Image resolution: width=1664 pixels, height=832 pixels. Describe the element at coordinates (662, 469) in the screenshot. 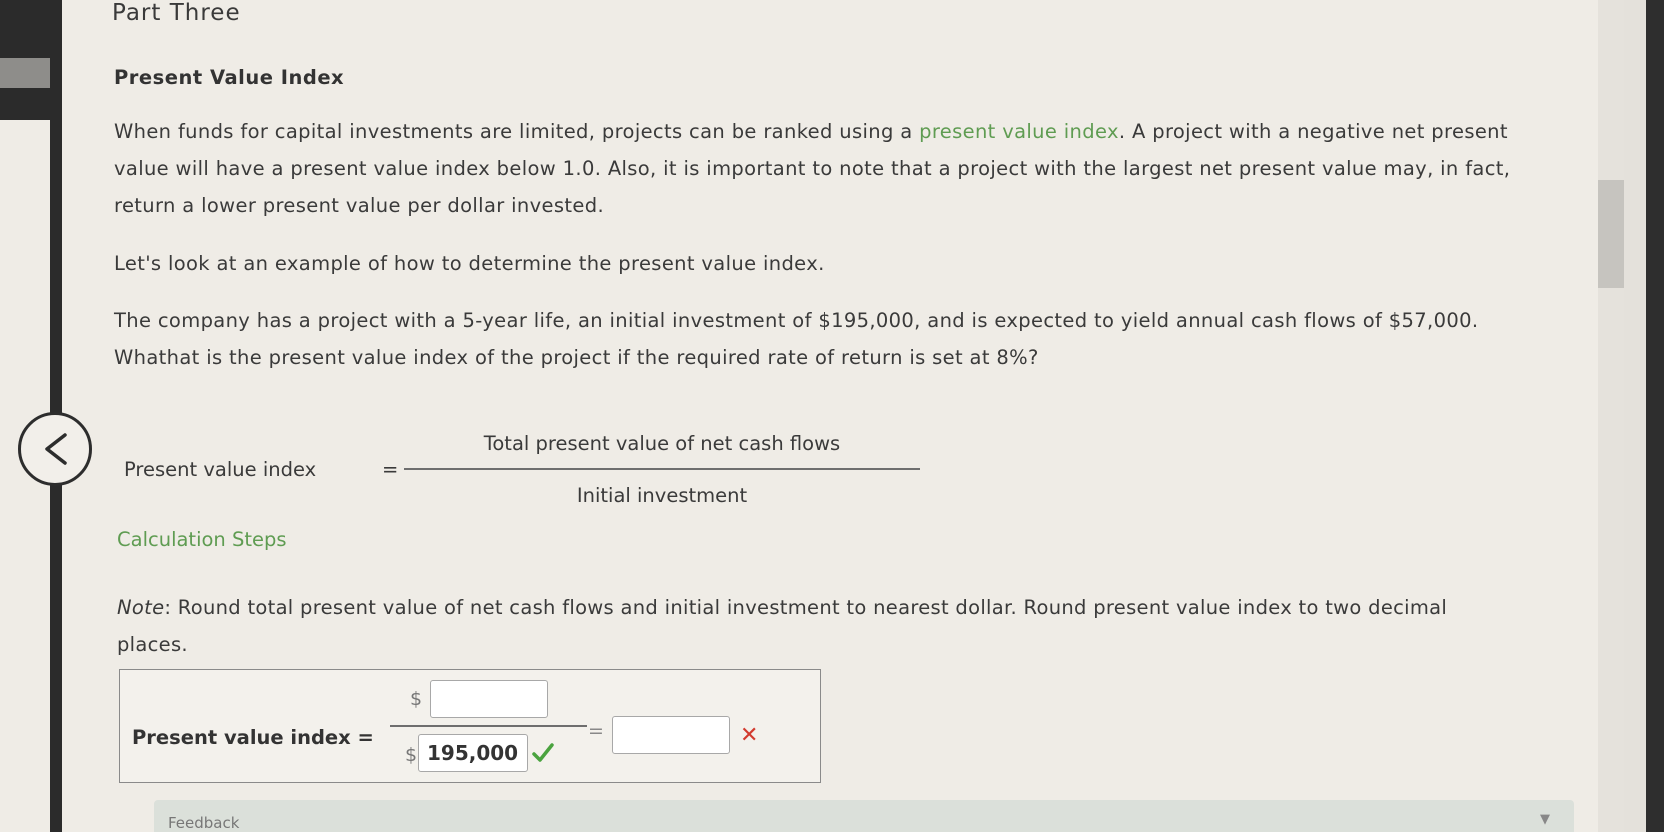

I see `formula-fraction-bar` at that location.